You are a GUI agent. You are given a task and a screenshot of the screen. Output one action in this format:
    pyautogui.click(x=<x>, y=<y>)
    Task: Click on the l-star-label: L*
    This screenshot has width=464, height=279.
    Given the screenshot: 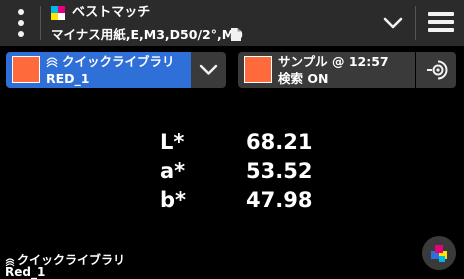 What is the action you would take?
    pyautogui.click(x=172, y=142)
    